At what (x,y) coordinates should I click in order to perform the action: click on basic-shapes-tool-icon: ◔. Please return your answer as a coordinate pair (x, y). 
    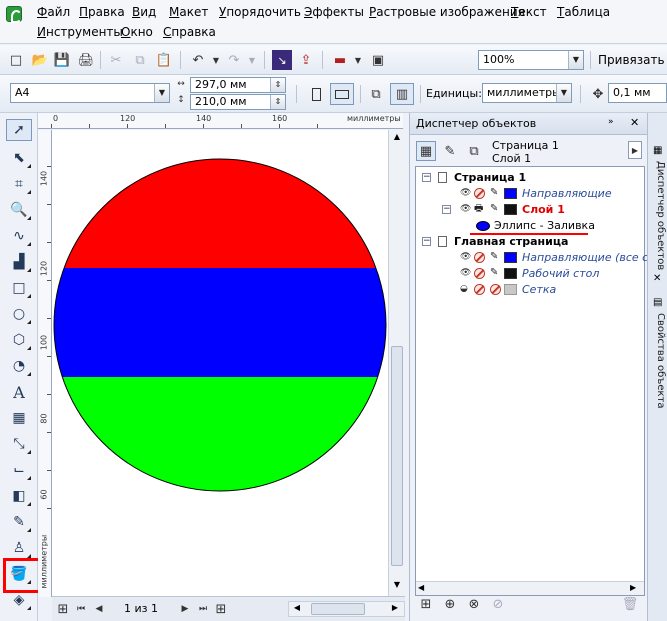
    Looking at the image, I should click on (19, 366).